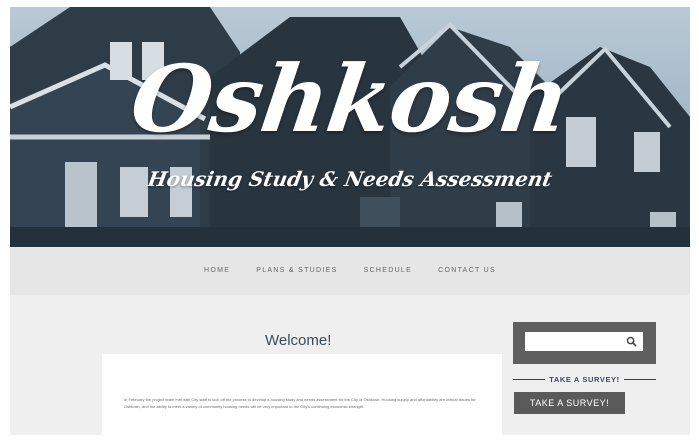 This screenshot has height=444, width=699. I want to click on search-widget, so click(584, 343).